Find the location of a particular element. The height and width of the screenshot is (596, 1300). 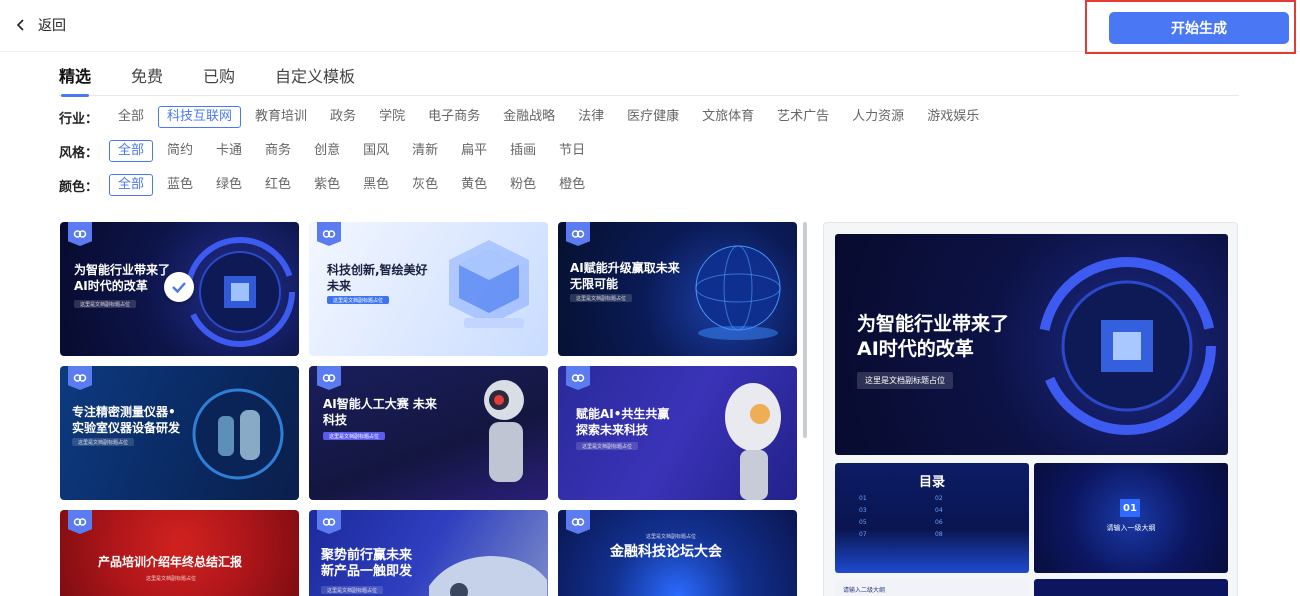

color-filter: 颜色： 全部 蓝色 绿色 红色 紫色 黑色 灰色 黄色 粉色 橙色 is located at coordinates (329, 185).